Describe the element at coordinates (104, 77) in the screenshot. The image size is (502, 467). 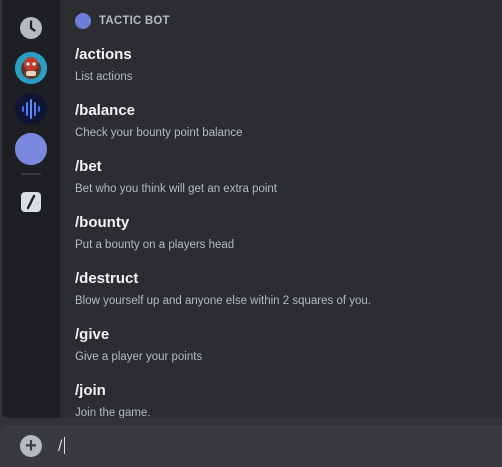
I see `command-description: List actions` at that location.